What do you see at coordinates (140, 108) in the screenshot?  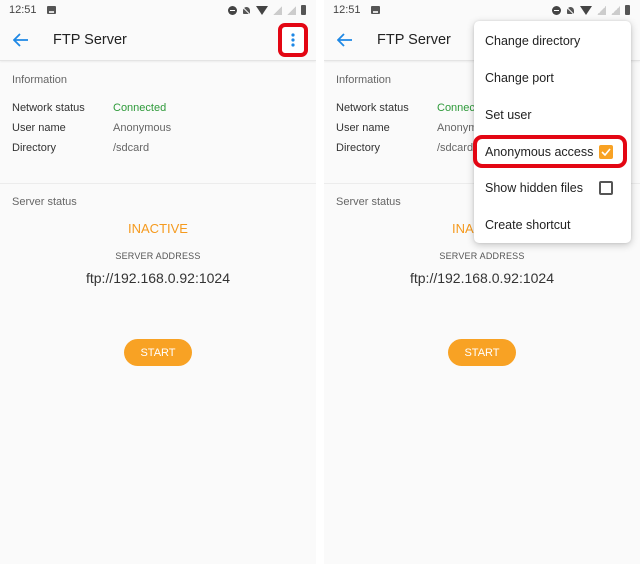 I see `network-status-value: Connected` at bounding box center [140, 108].